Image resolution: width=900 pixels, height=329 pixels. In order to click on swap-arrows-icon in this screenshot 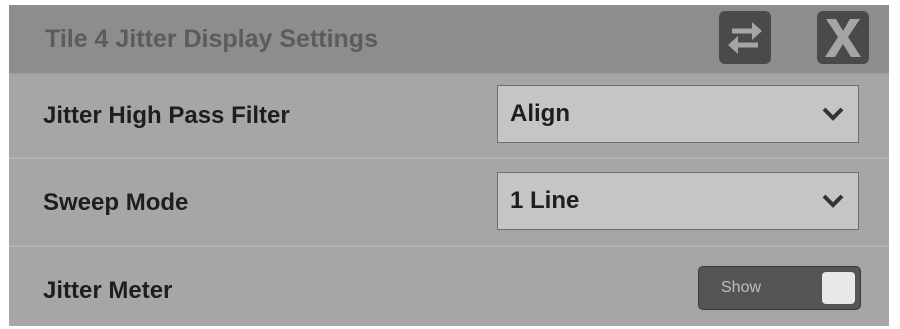, I will do `click(745, 38)`.